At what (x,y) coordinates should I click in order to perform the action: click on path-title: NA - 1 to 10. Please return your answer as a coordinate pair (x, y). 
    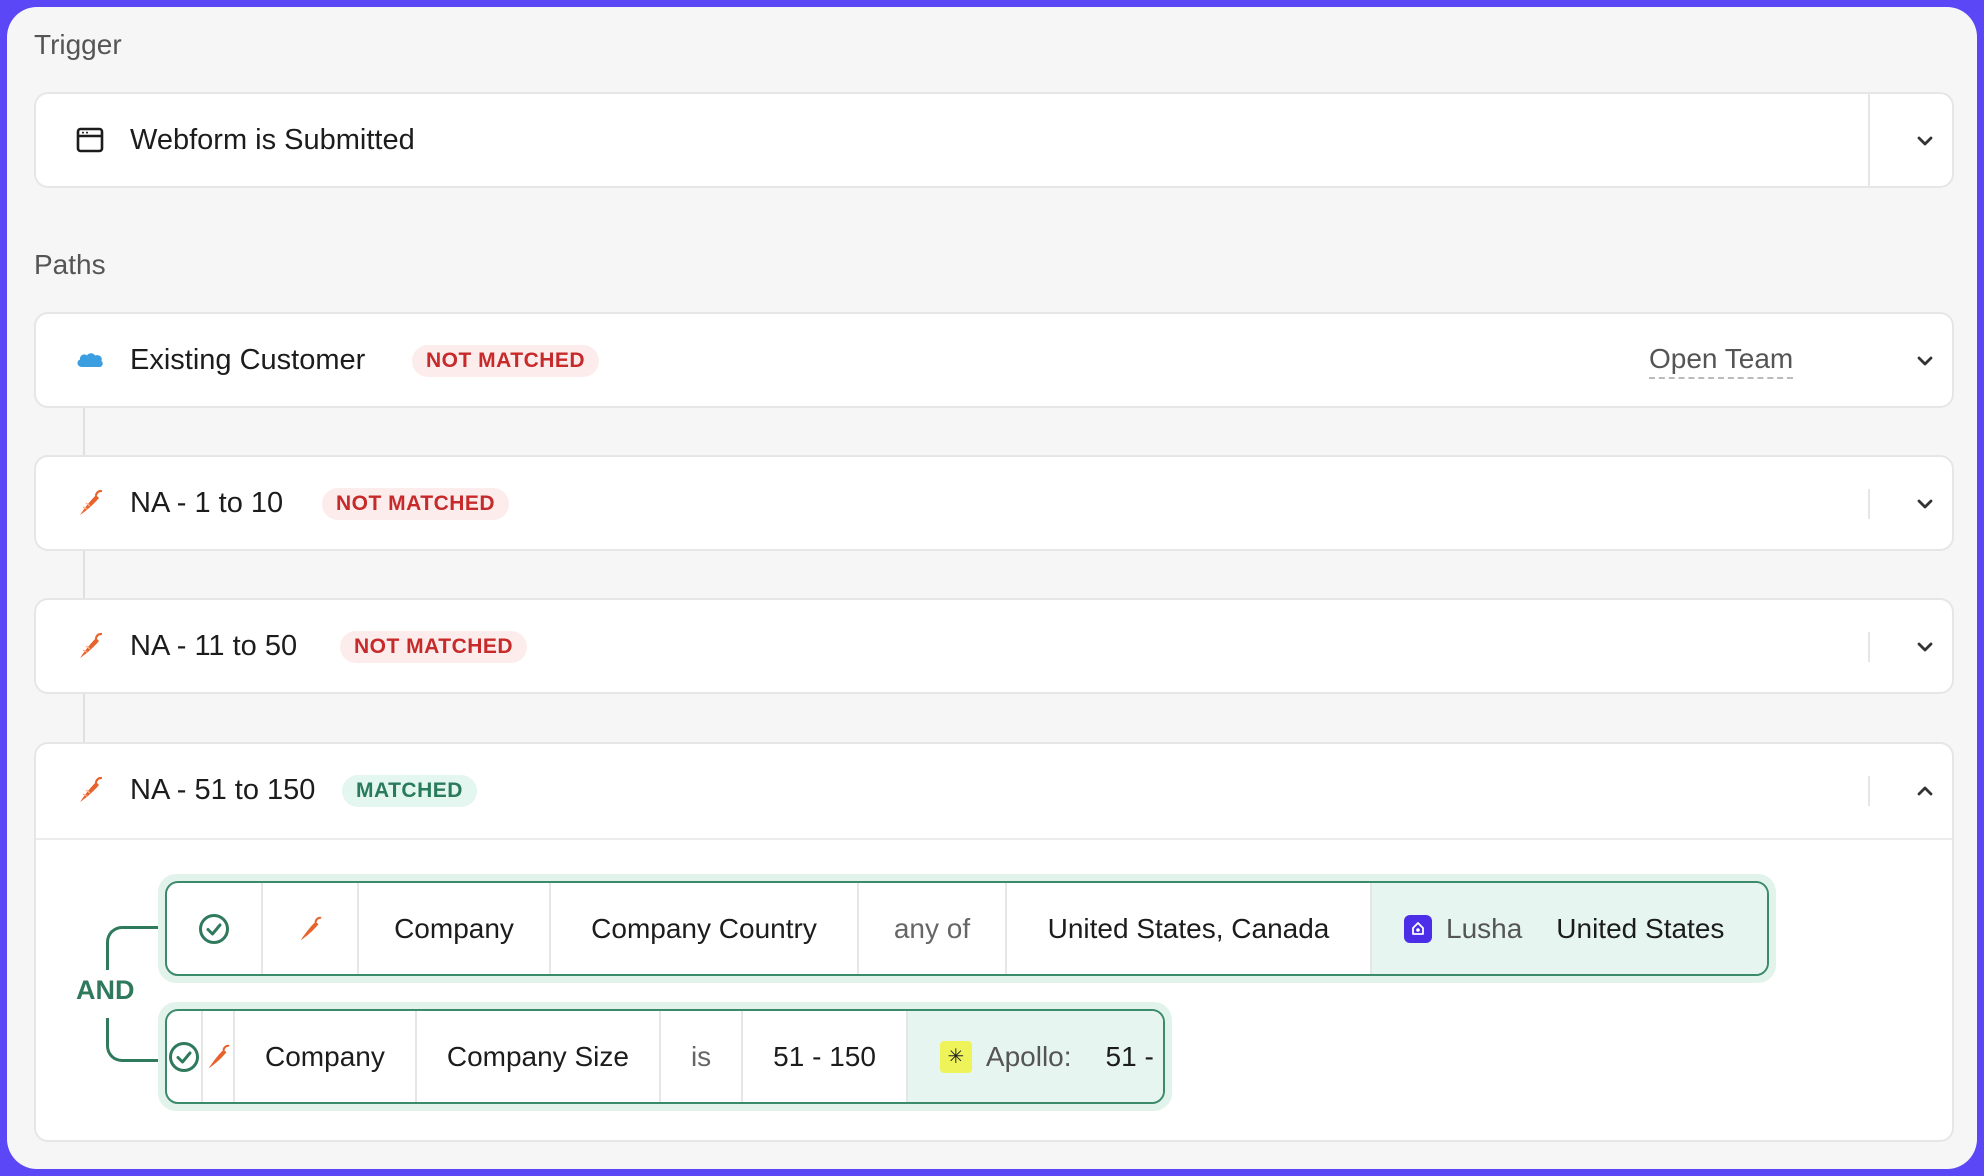
    Looking at the image, I should click on (207, 503).